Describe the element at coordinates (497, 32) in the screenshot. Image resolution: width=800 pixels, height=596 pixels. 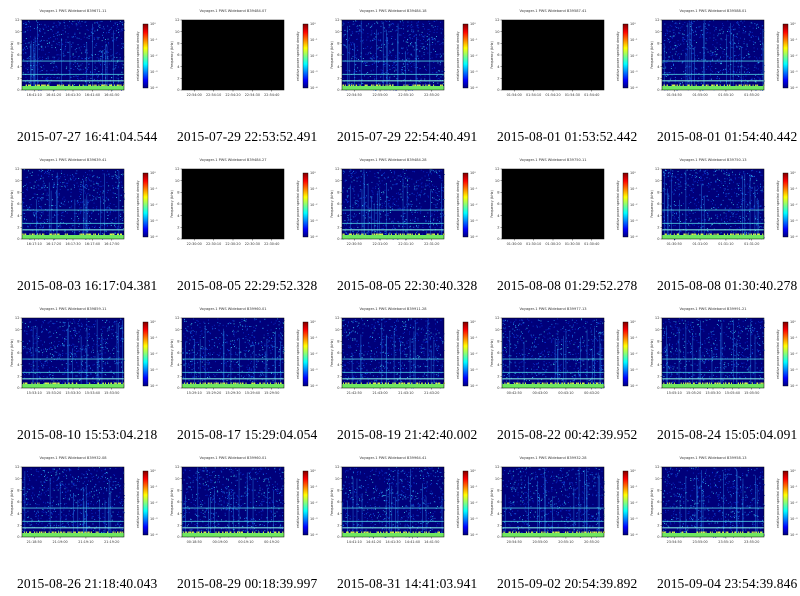
I see `y-tick-label: 10` at that location.